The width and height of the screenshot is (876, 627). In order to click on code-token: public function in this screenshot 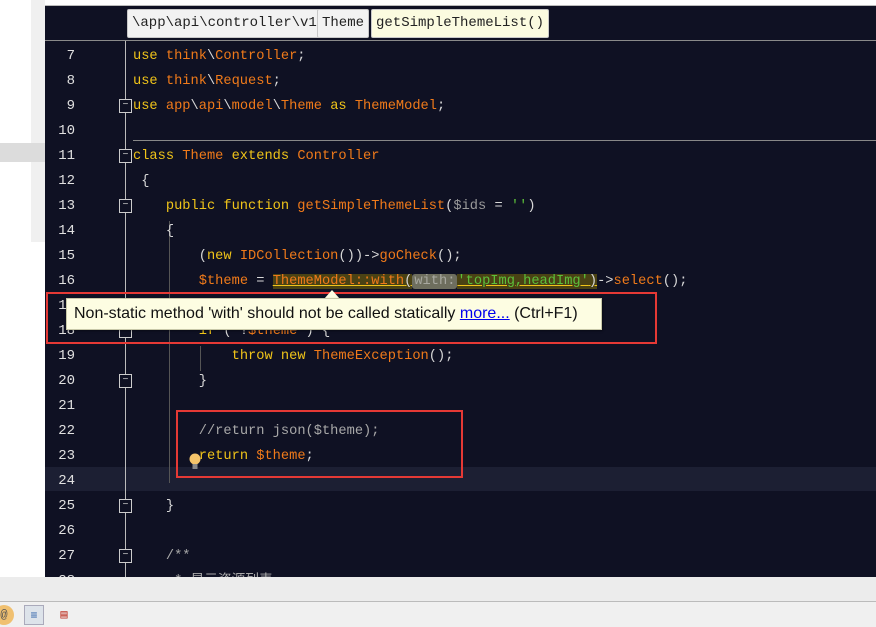, I will do `click(231, 206)`.